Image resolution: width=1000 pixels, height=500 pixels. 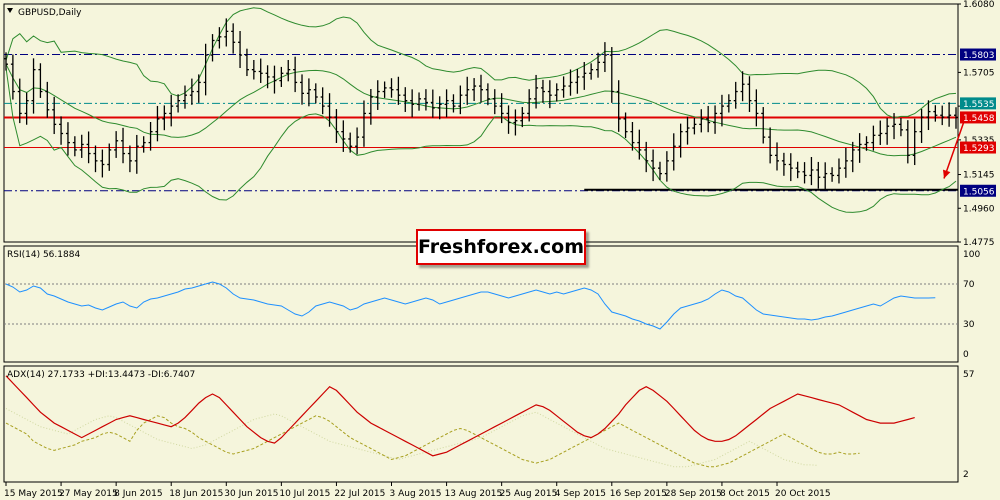 I want to click on x-tick-label: 18 Jun 2015, so click(x=196, y=494).